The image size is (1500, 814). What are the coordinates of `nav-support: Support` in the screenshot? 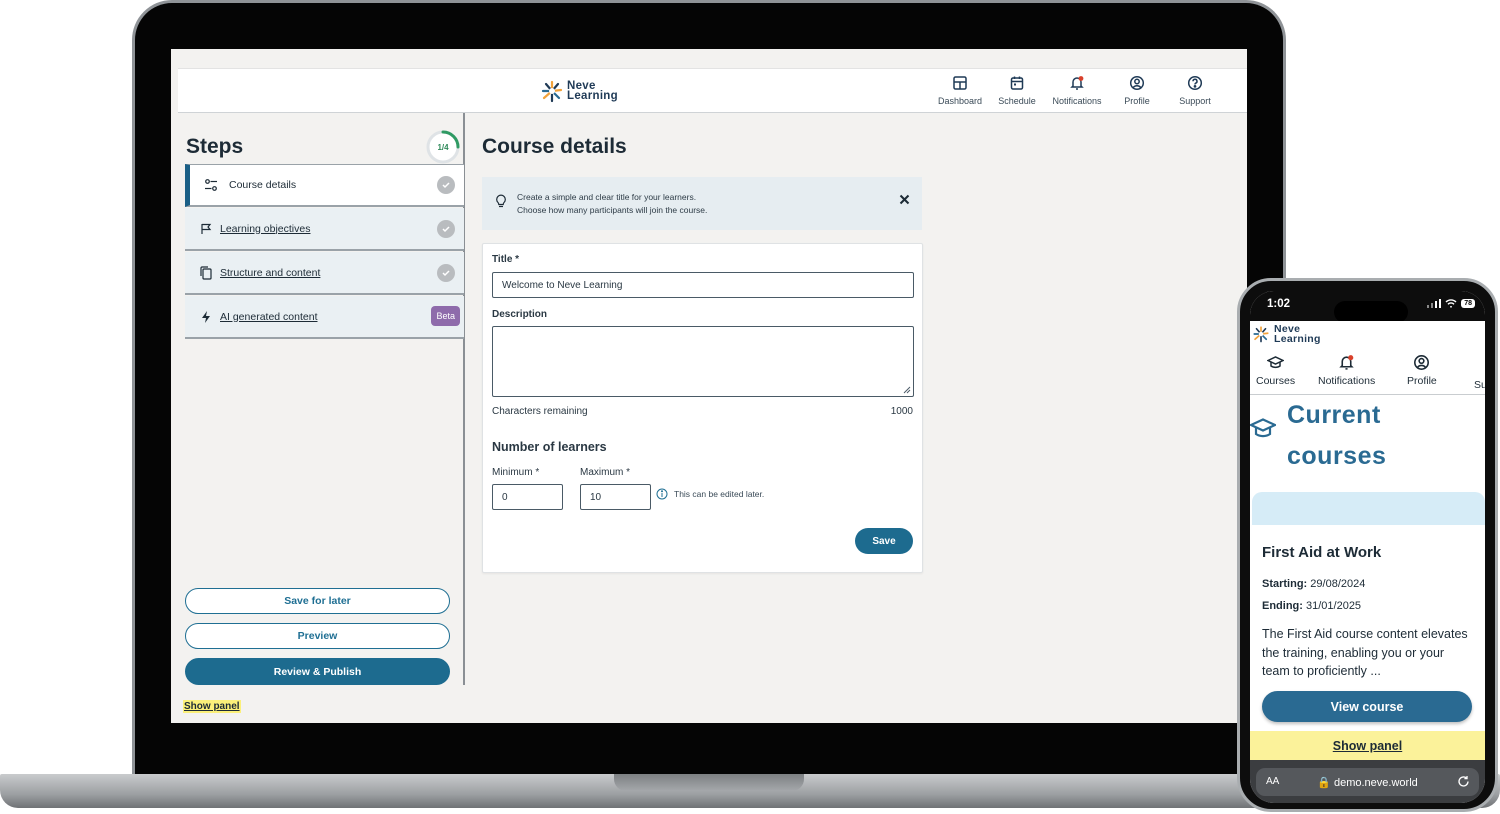 It's located at (1195, 90).